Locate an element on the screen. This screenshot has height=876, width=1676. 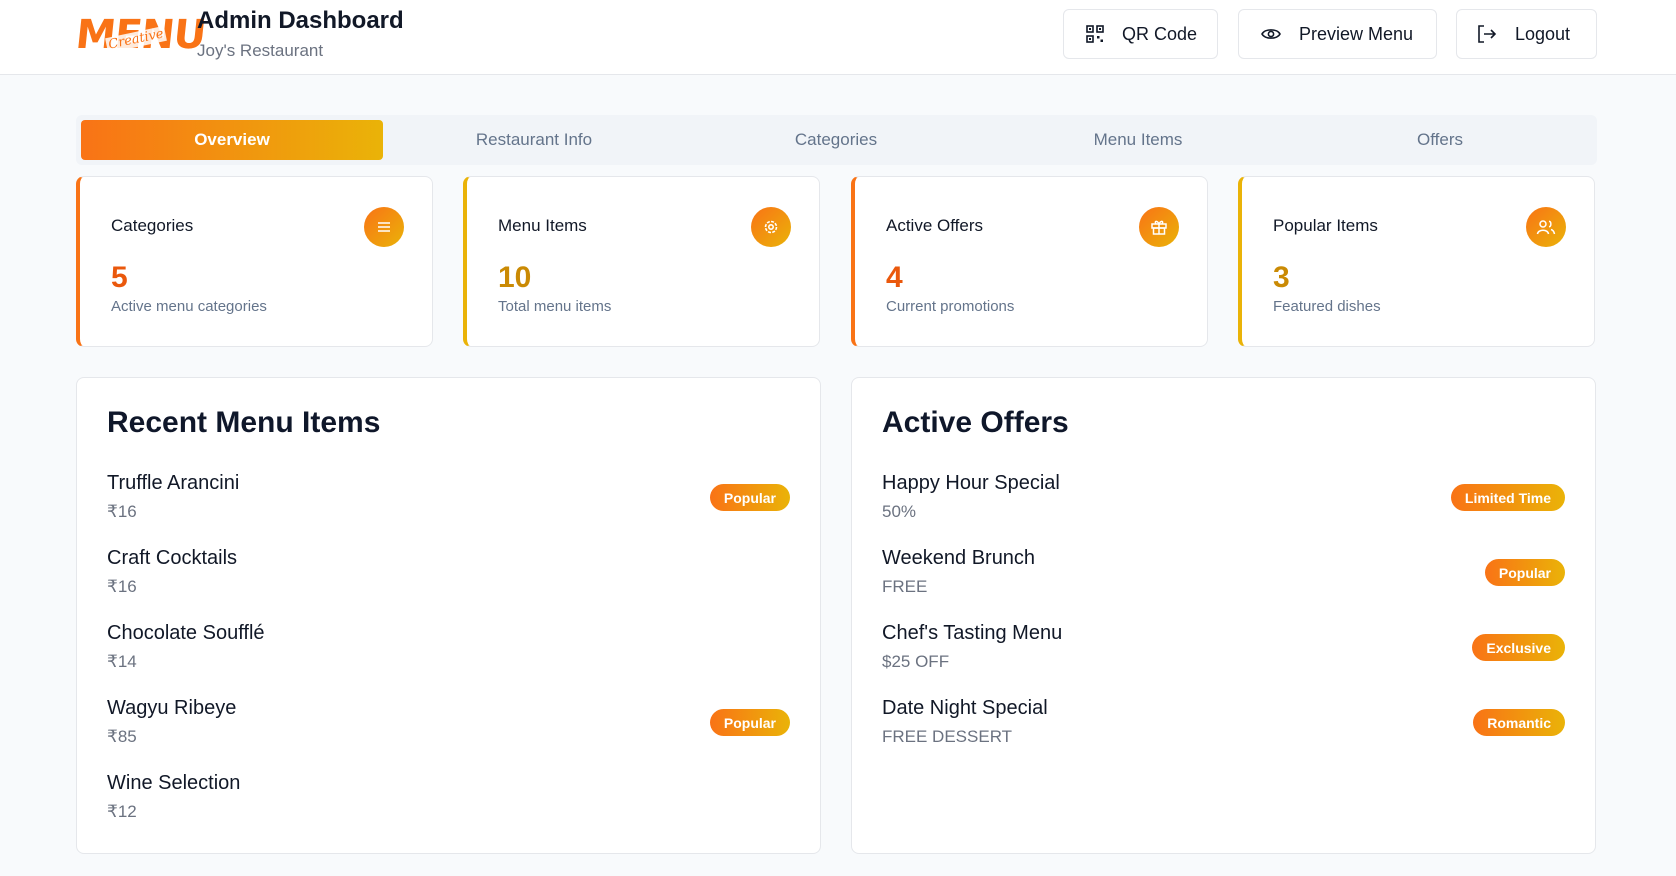
qr-code-label: QR Code is located at coordinates (1160, 33).